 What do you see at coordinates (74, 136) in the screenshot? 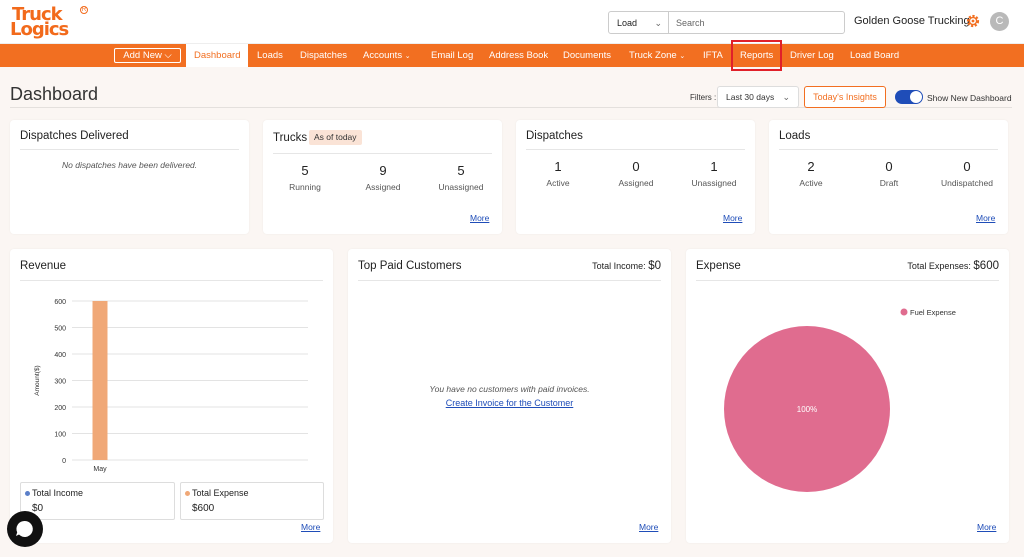
I see `card-title: Dispatches Delivered` at bounding box center [74, 136].